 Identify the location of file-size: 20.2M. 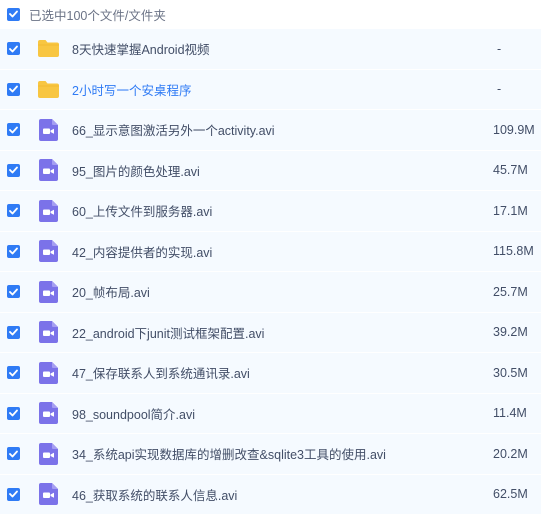
(510, 453).